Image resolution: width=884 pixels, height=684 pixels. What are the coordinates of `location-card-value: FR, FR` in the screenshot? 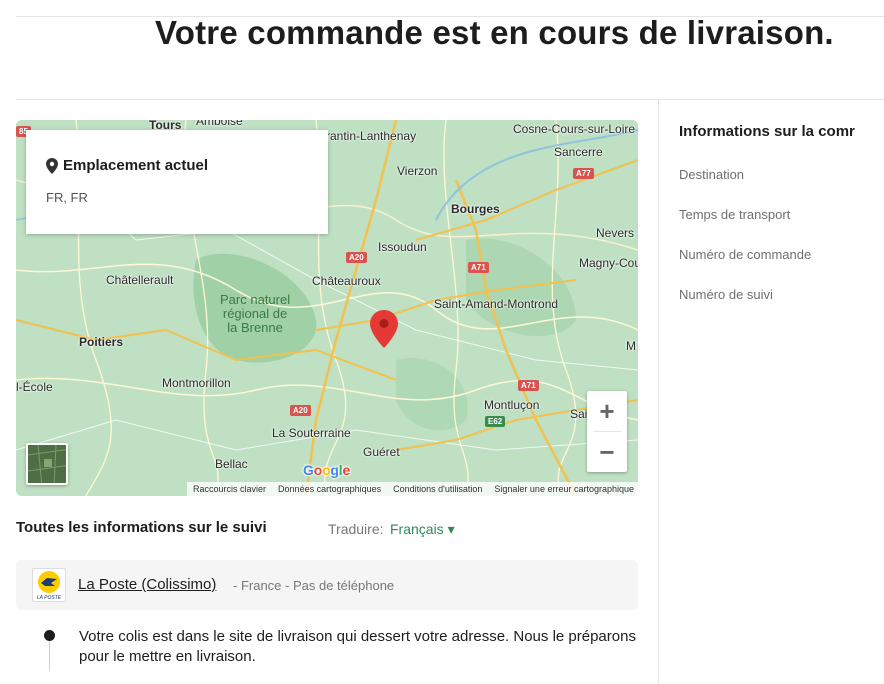 It's located at (67, 197).